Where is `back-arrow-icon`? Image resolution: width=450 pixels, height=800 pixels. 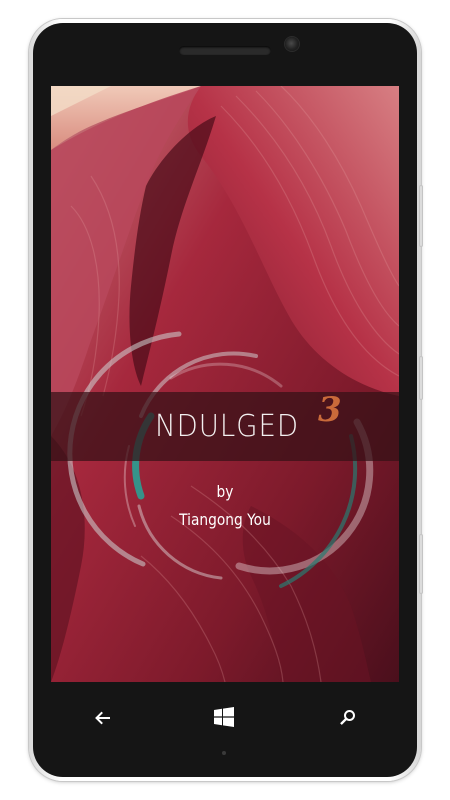
back-arrow-icon is located at coordinates (102, 719).